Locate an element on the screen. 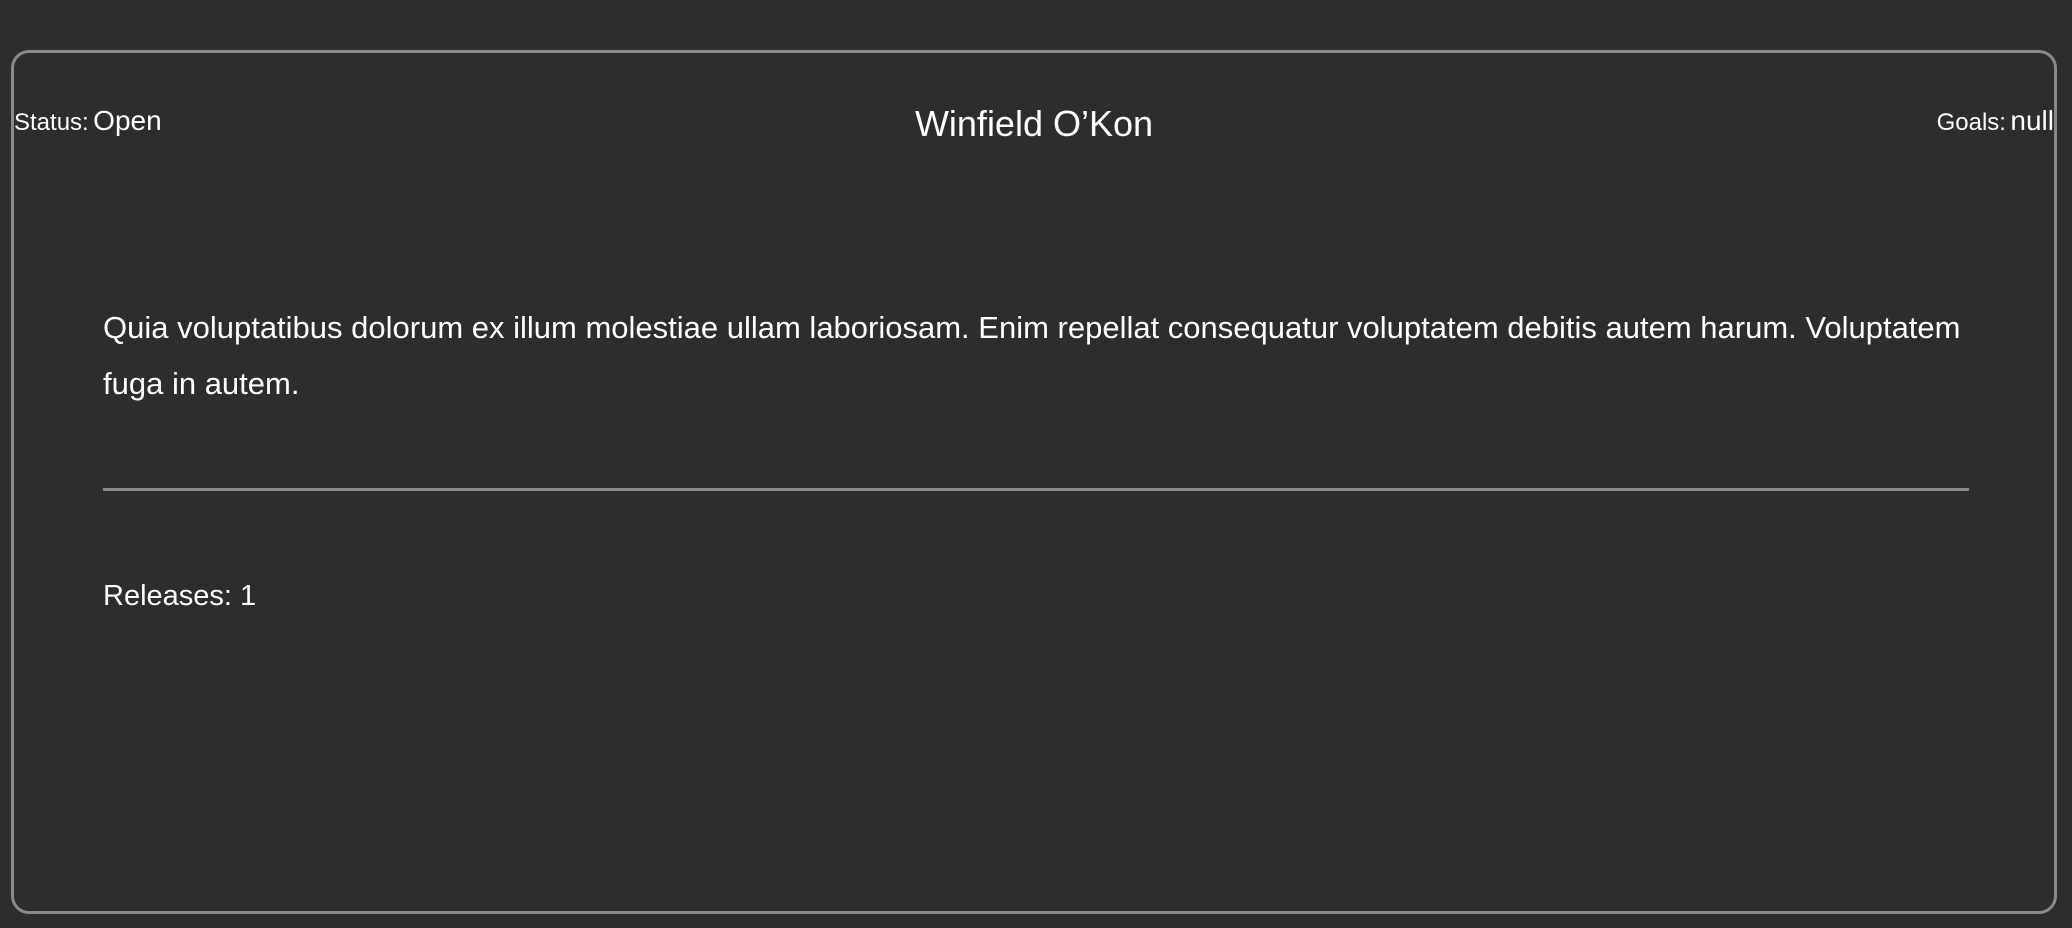  releases-value: 1 is located at coordinates (248, 596).